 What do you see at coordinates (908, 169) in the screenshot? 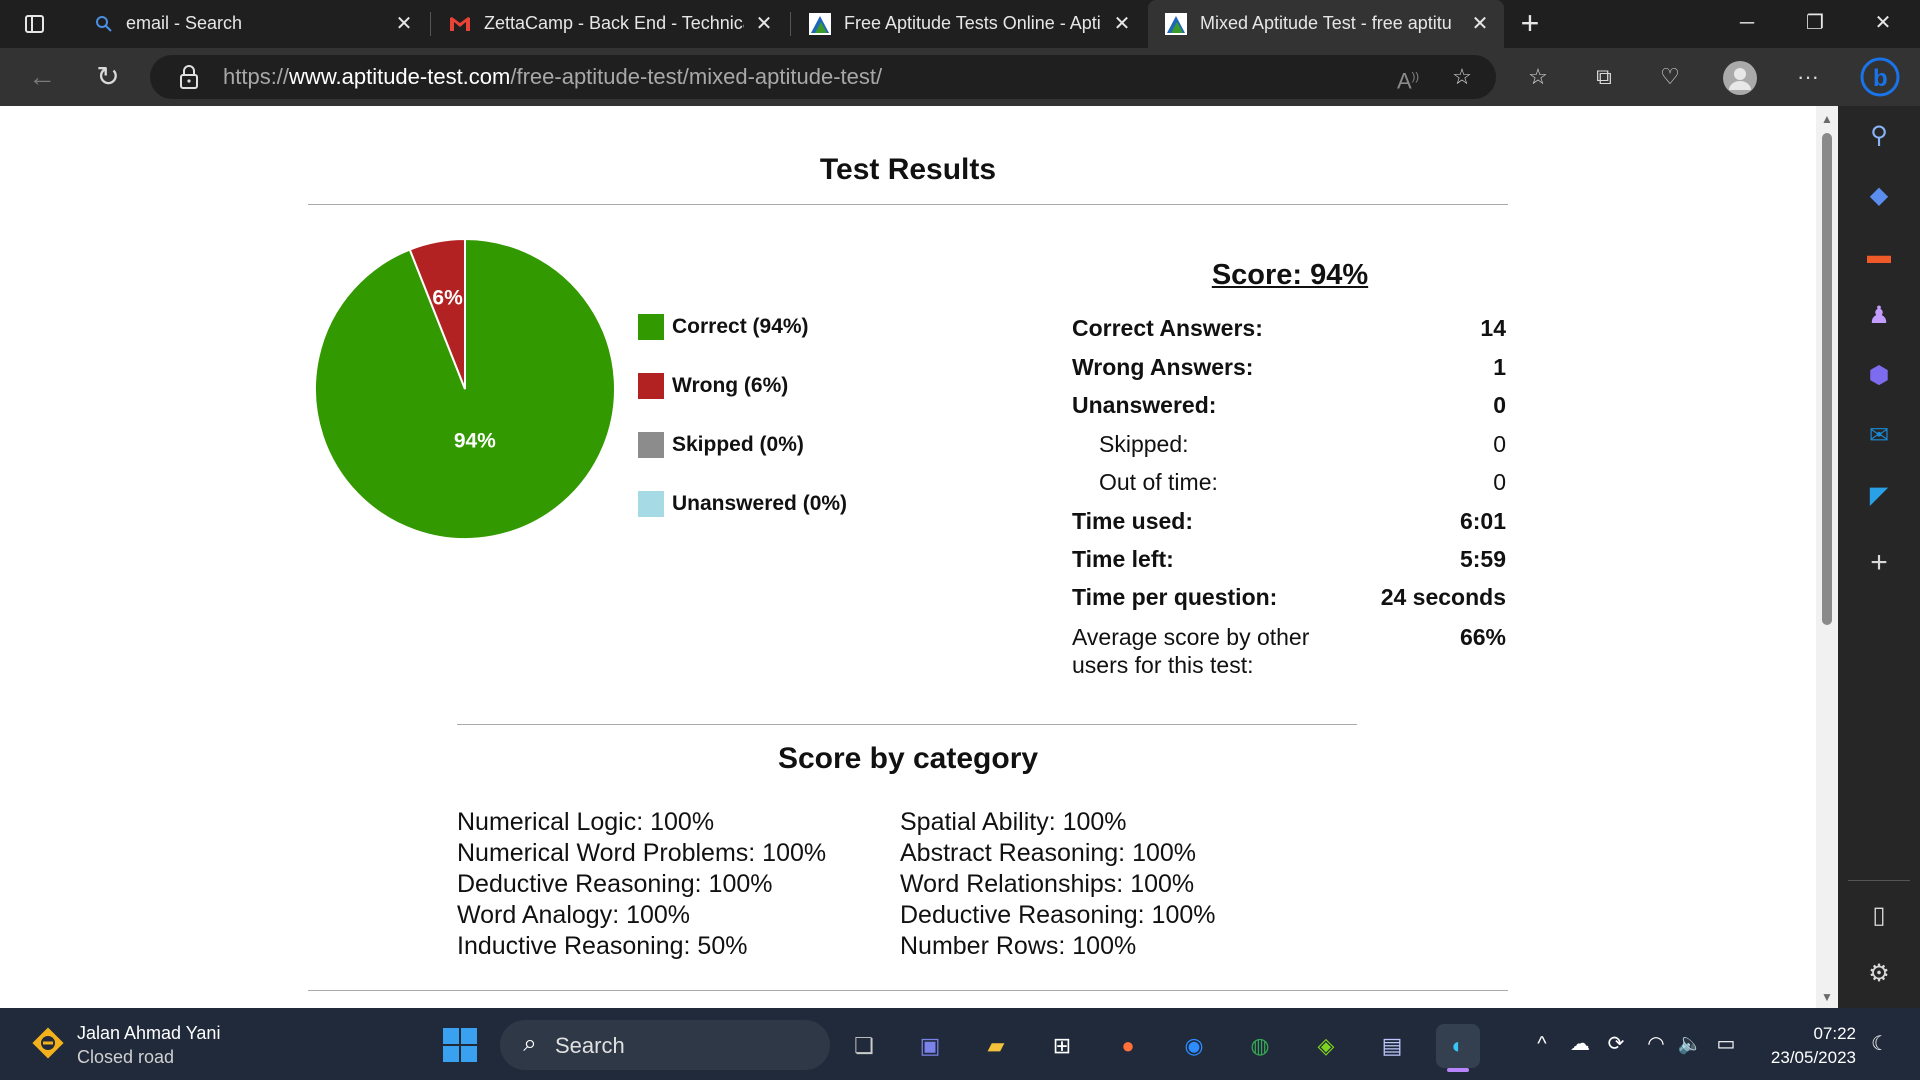
I see `page-title: Test Results` at bounding box center [908, 169].